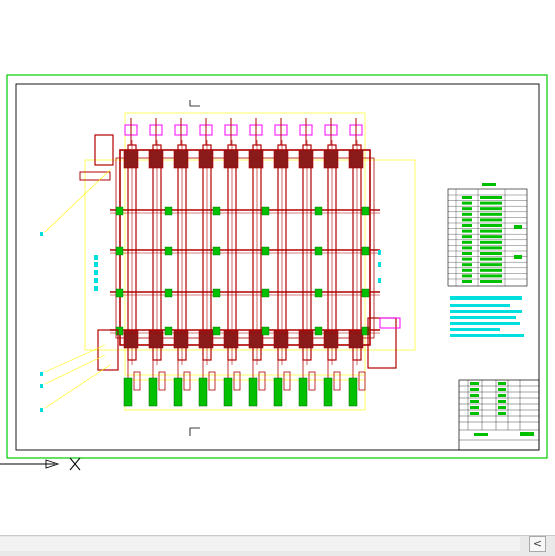 The image size is (555, 556). What do you see at coordinates (40, 464) in the screenshot?
I see `ucs-icon` at bounding box center [40, 464].